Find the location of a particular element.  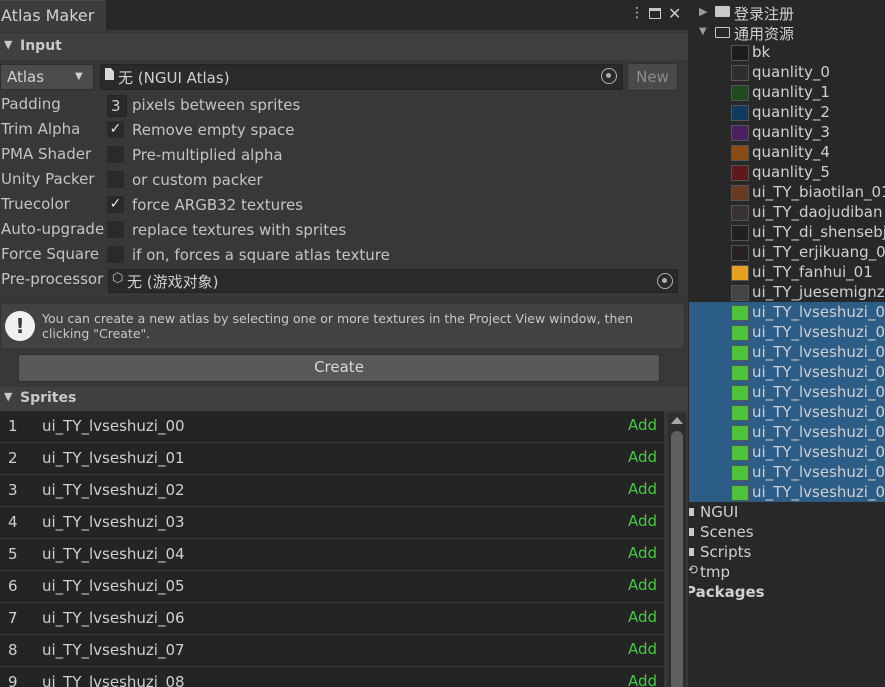

expanded-arrow-icon: ▼ is located at coordinates (703, 31).